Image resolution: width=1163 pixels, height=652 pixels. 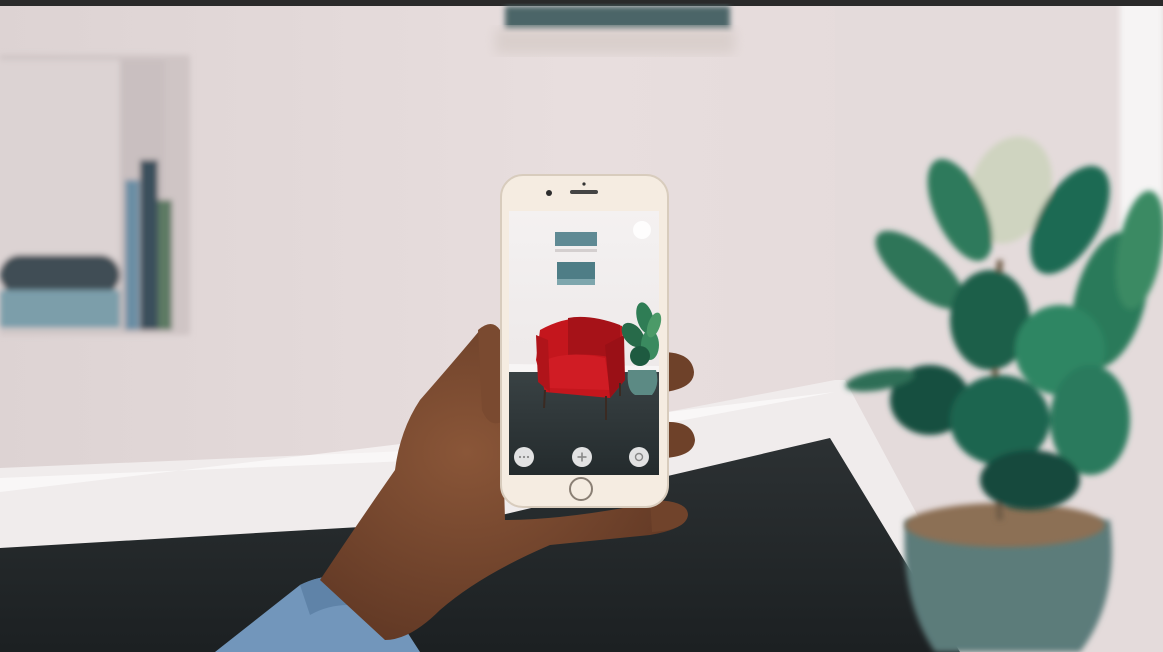 What do you see at coordinates (549, 193) in the screenshot?
I see `front-camera` at bounding box center [549, 193].